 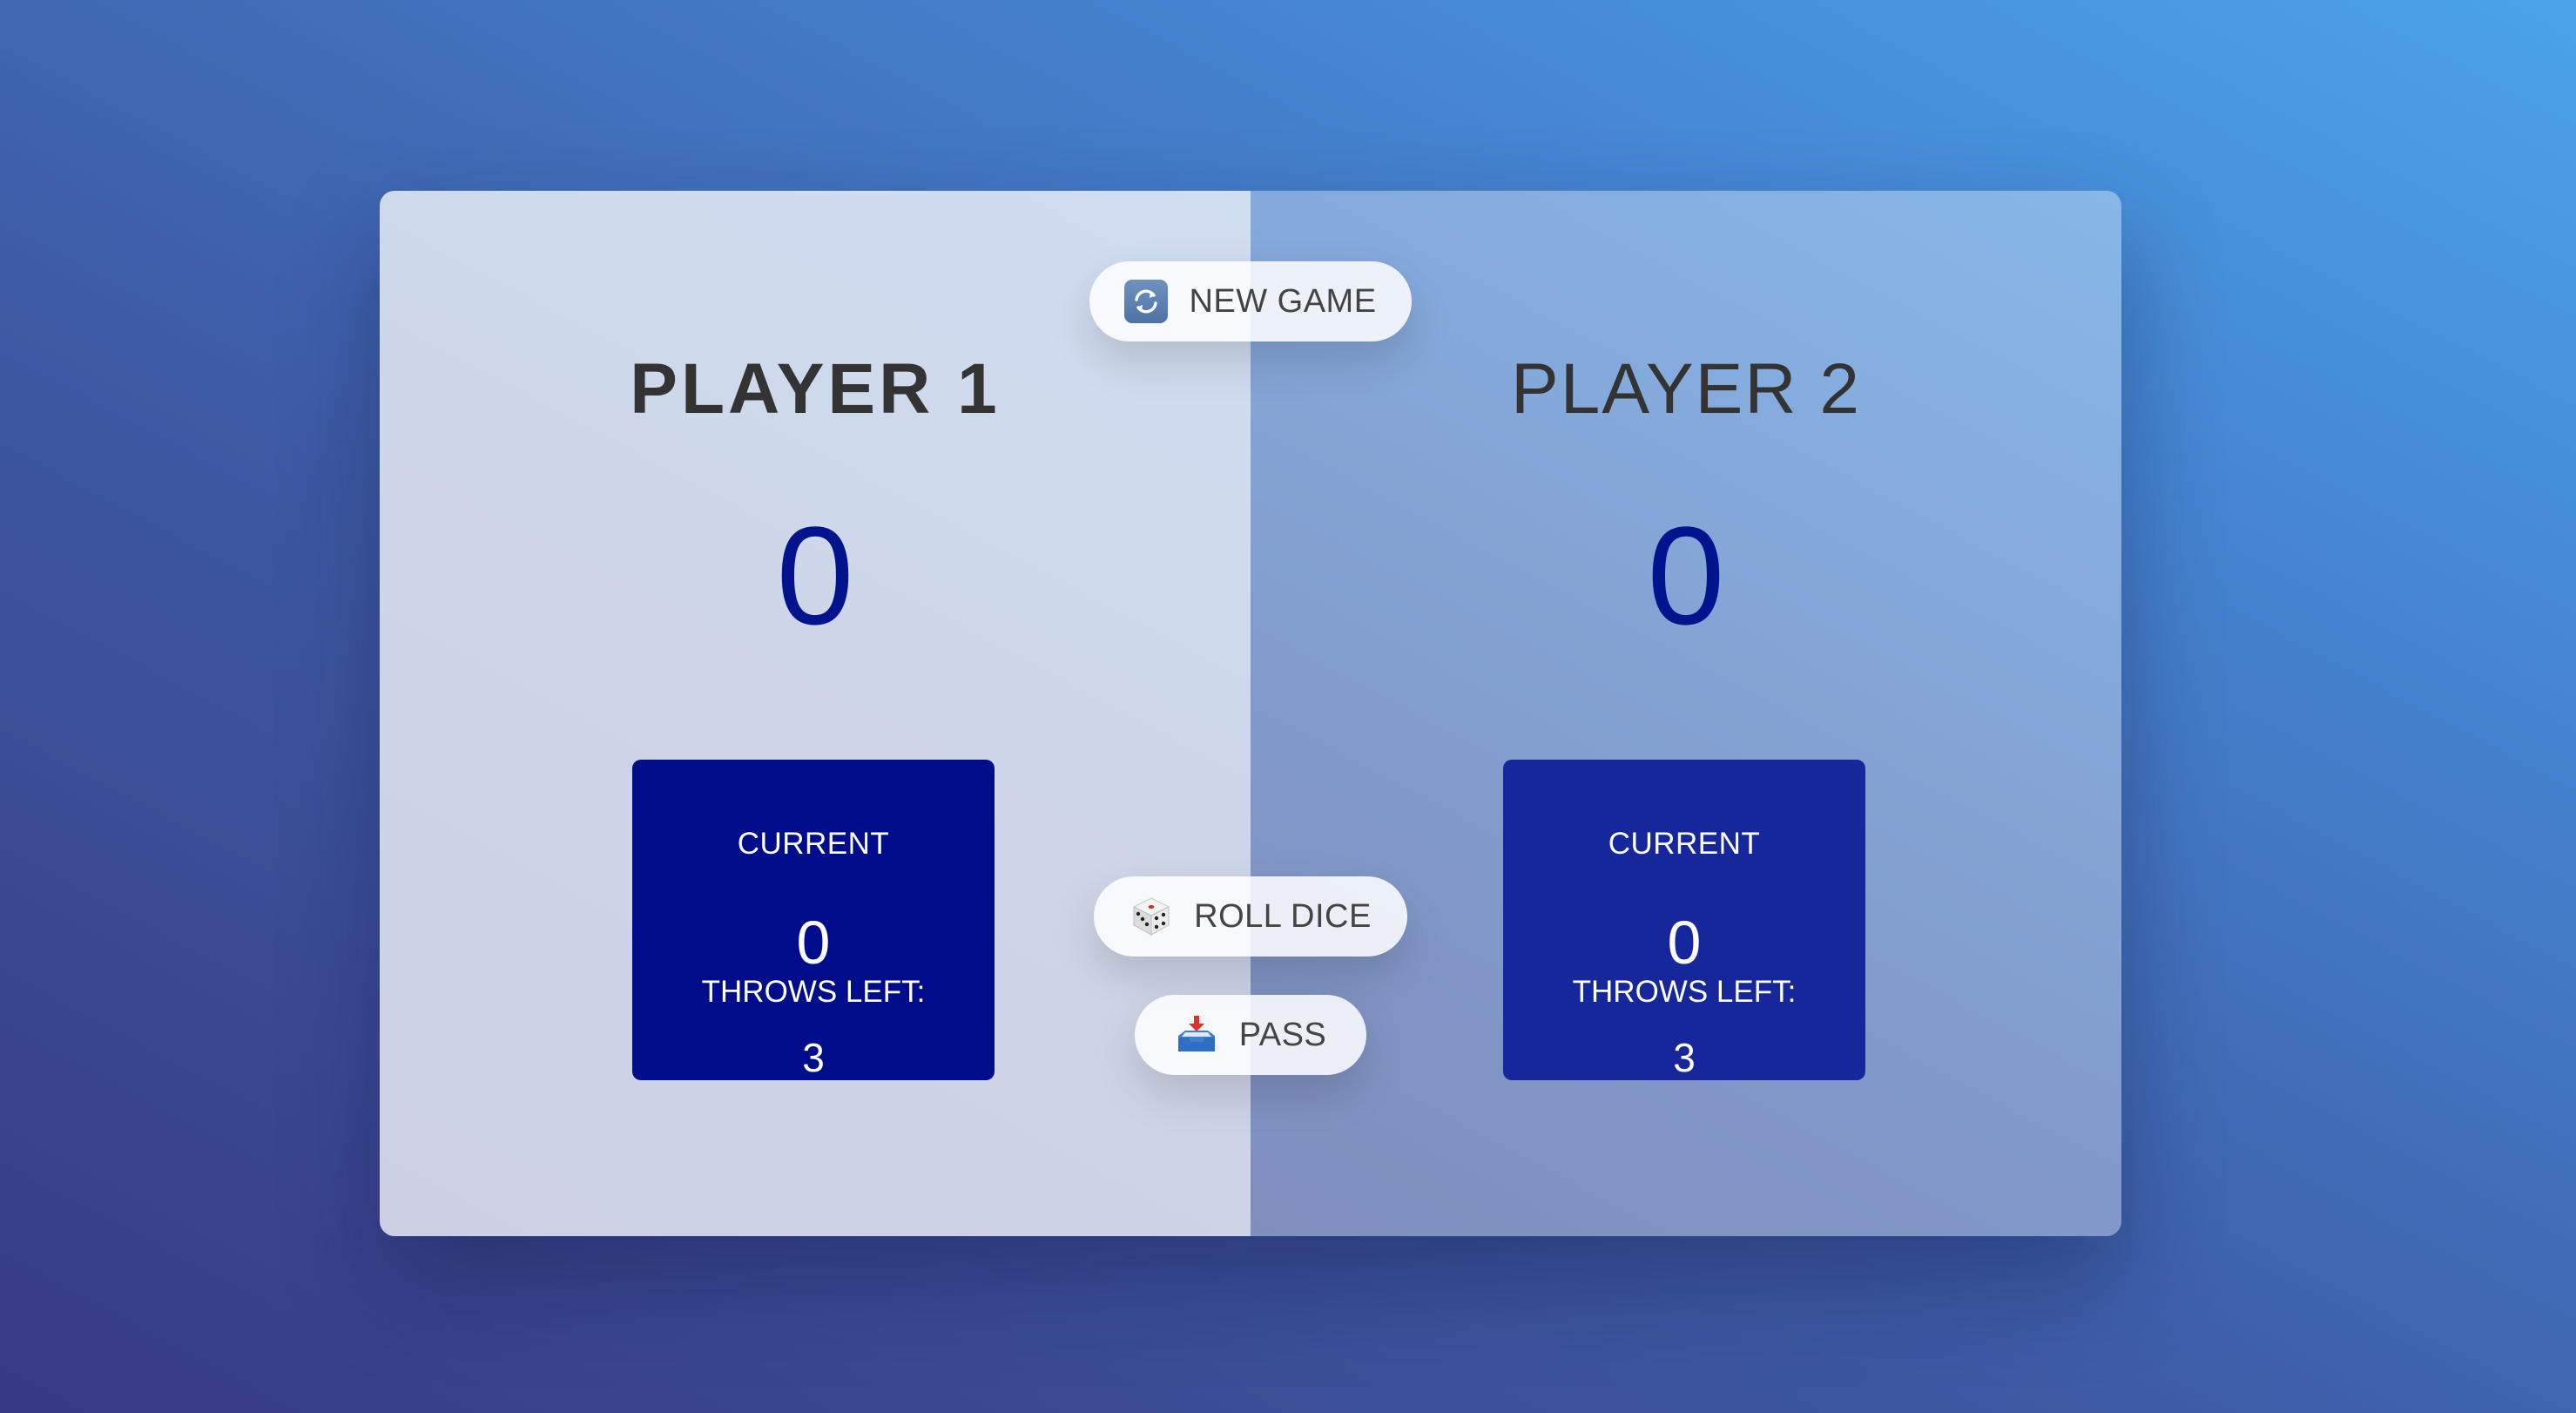 What do you see at coordinates (1684, 992) in the screenshot?
I see `player-2-throws-label: THROWS LEFT:` at bounding box center [1684, 992].